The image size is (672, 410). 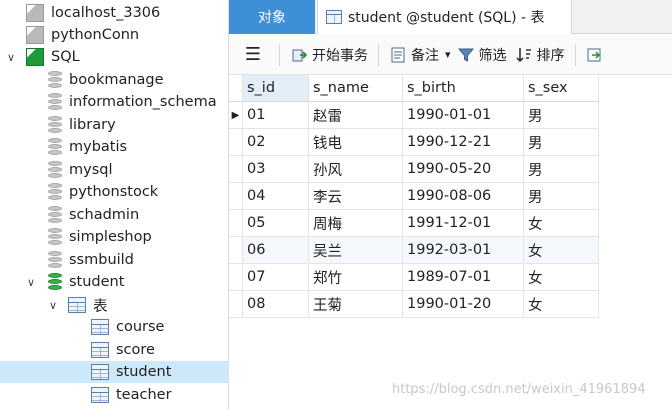 What do you see at coordinates (356, 304) in the screenshot?
I see `cell-s-name: 王菊` at bounding box center [356, 304].